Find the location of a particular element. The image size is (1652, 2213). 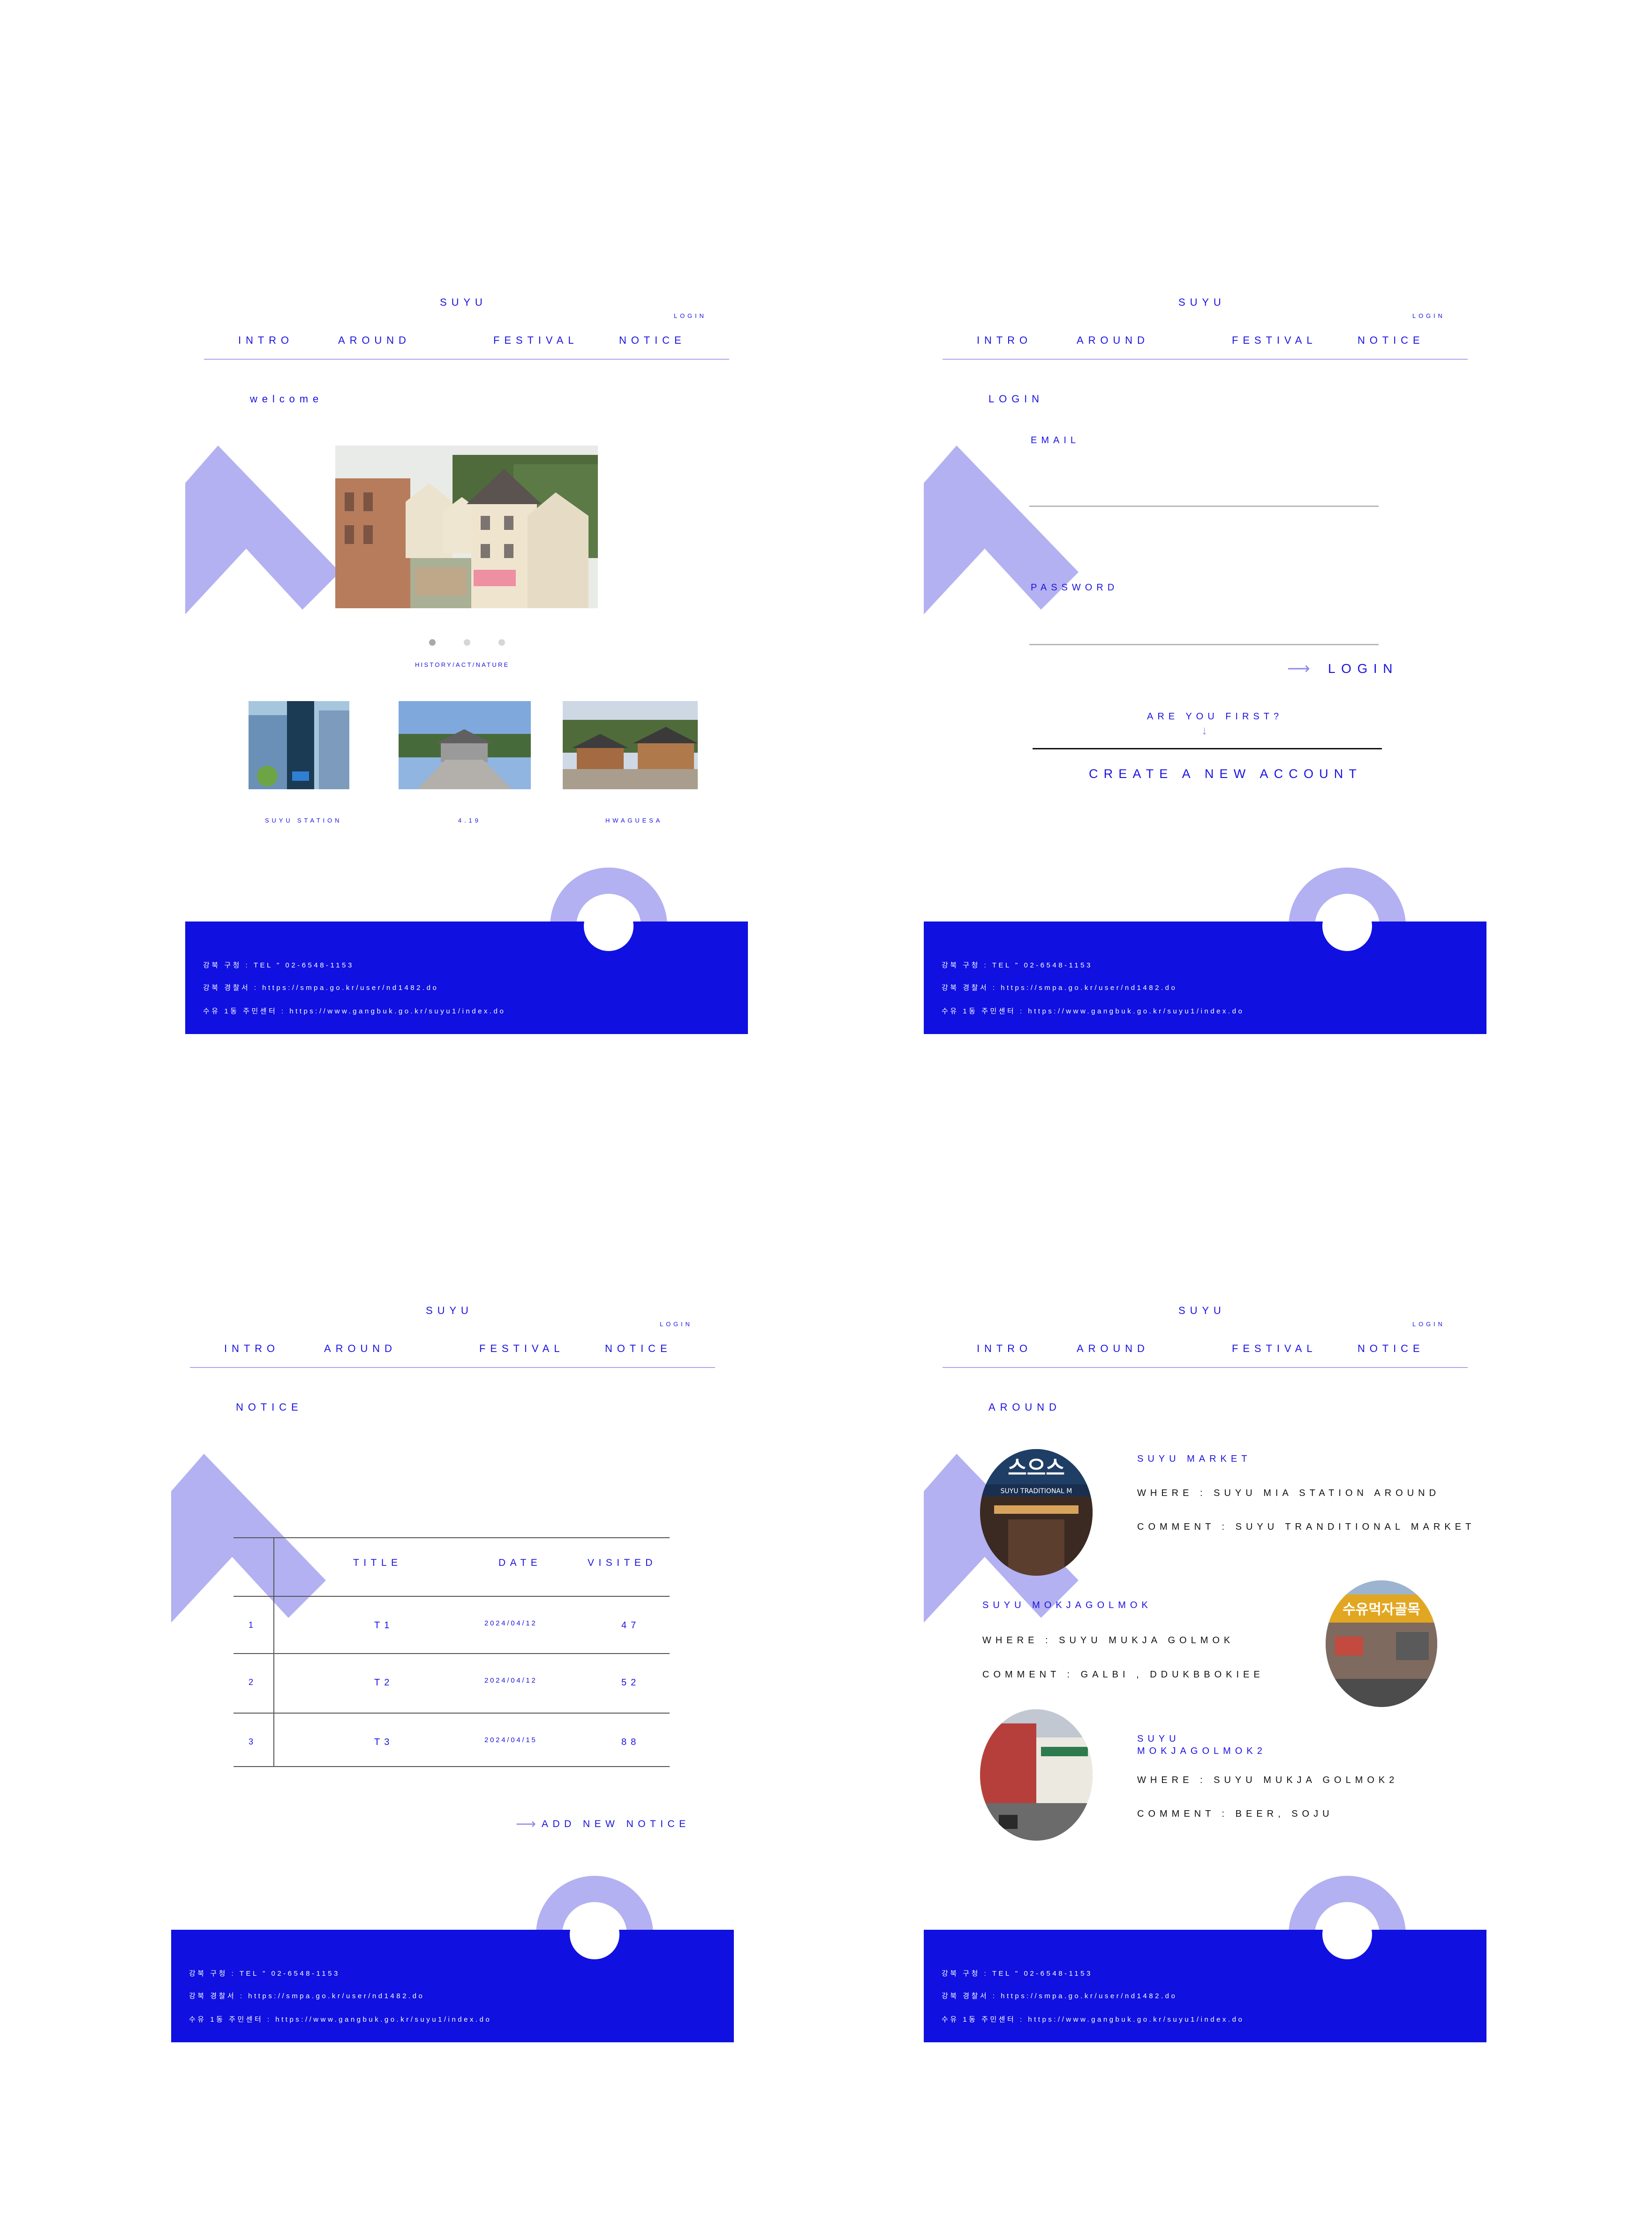

place-comment: COMMENT : SUYU TRANDITIONAL MARKET is located at coordinates (1306, 1527).